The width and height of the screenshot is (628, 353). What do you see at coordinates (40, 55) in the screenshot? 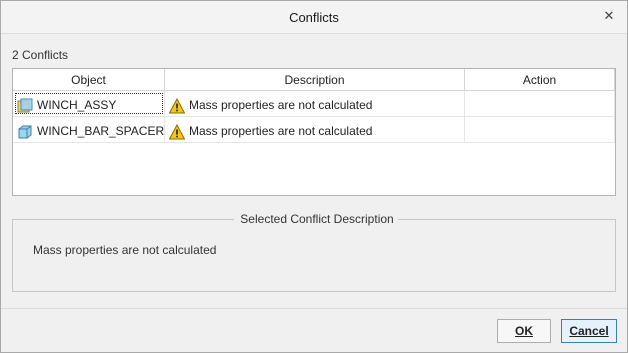
I see `conflict-count: 2 Conflicts` at bounding box center [40, 55].